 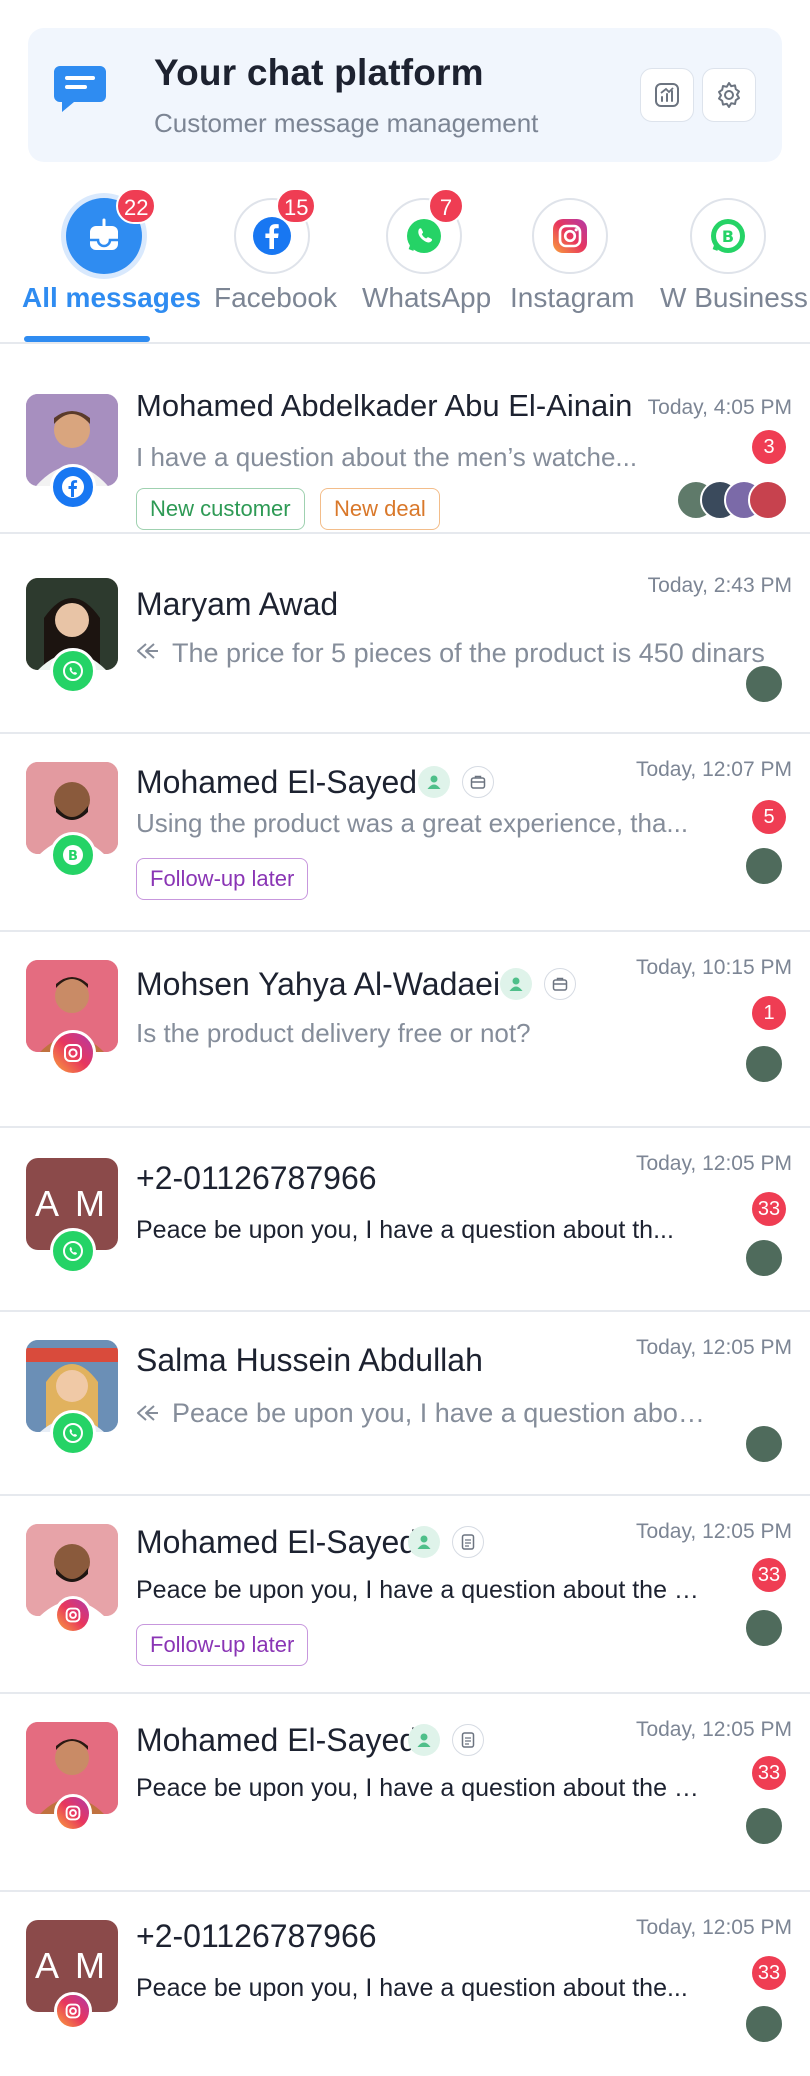 I want to click on tab-label: W Business, so click(x=734, y=297).